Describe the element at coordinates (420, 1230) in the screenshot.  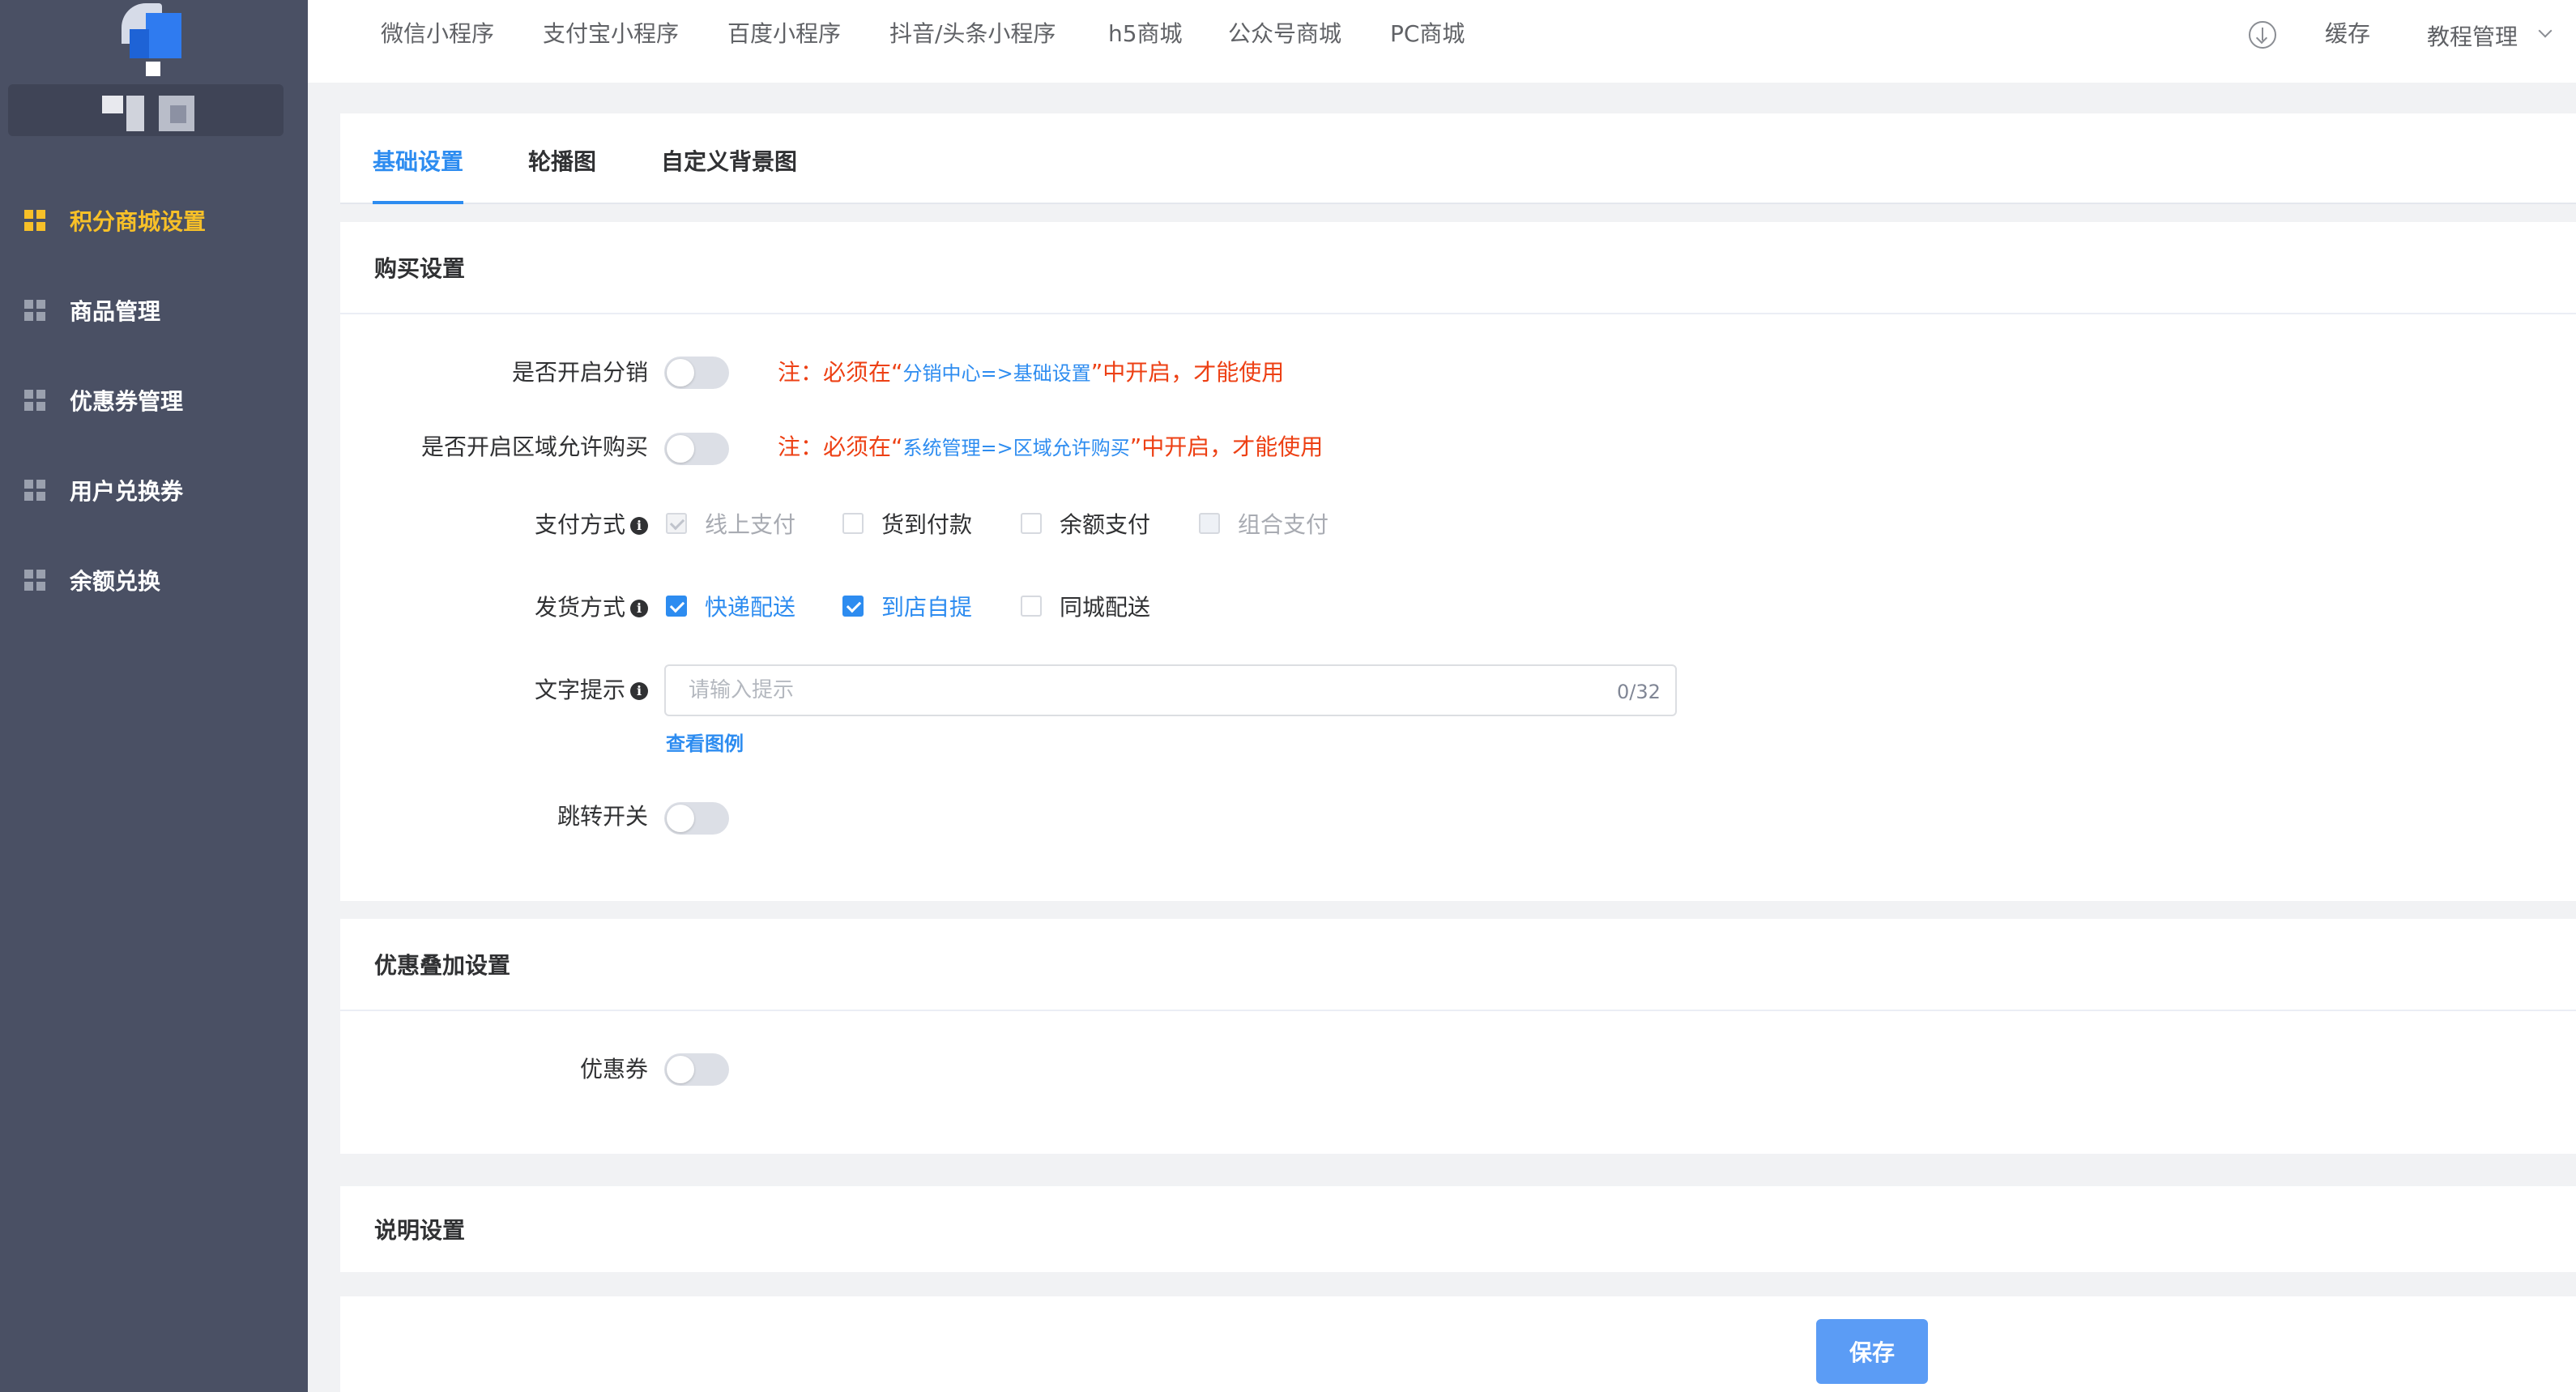
I see `section-title: 说明设置` at that location.